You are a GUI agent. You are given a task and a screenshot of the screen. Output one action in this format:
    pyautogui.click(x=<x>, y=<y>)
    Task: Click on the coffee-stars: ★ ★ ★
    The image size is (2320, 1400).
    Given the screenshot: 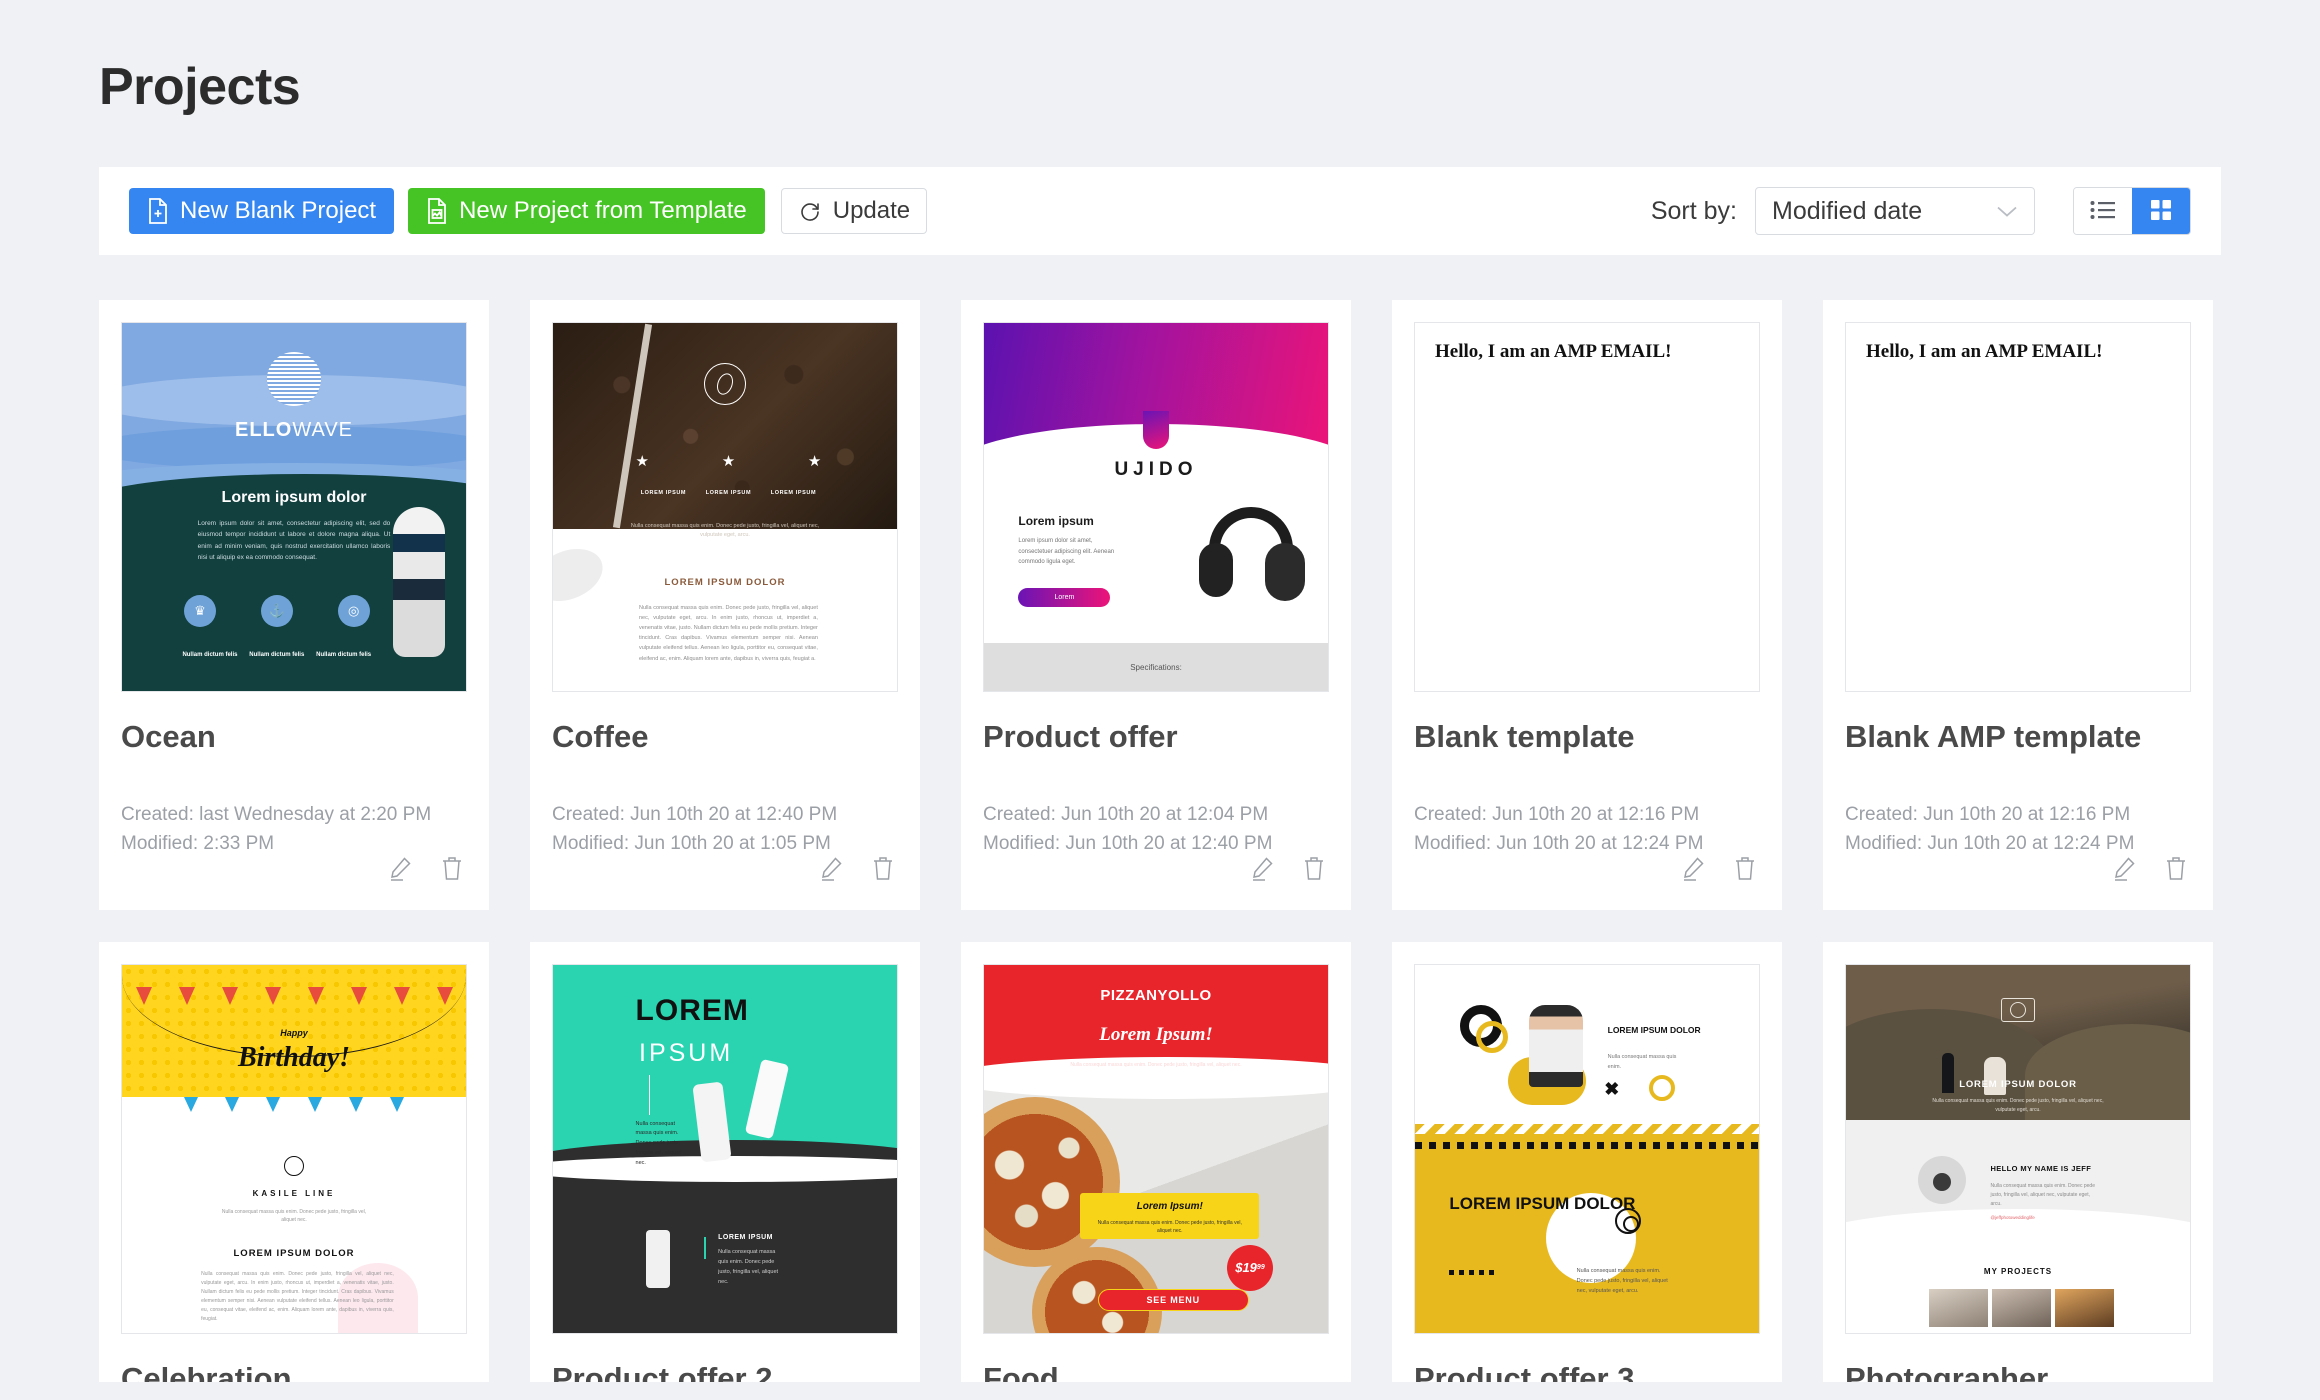 What is the action you would take?
    pyautogui.click(x=729, y=461)
    